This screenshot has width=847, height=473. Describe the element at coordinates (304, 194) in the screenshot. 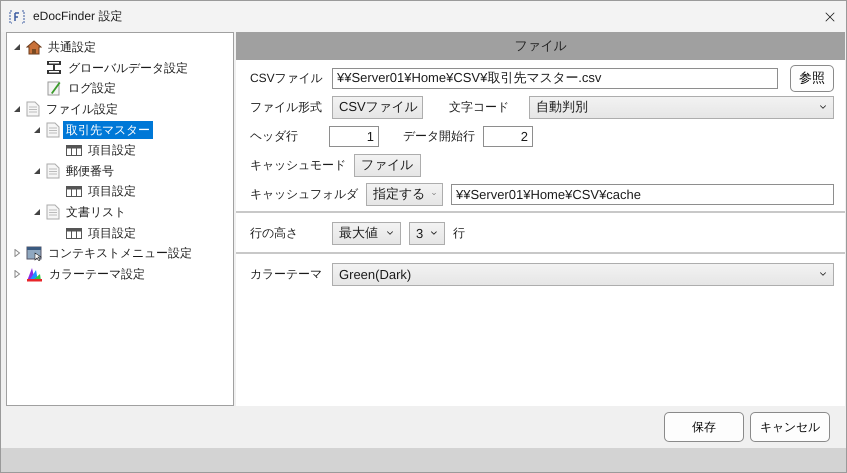

I see `field-label: キャッシュフォルダ` at that location.